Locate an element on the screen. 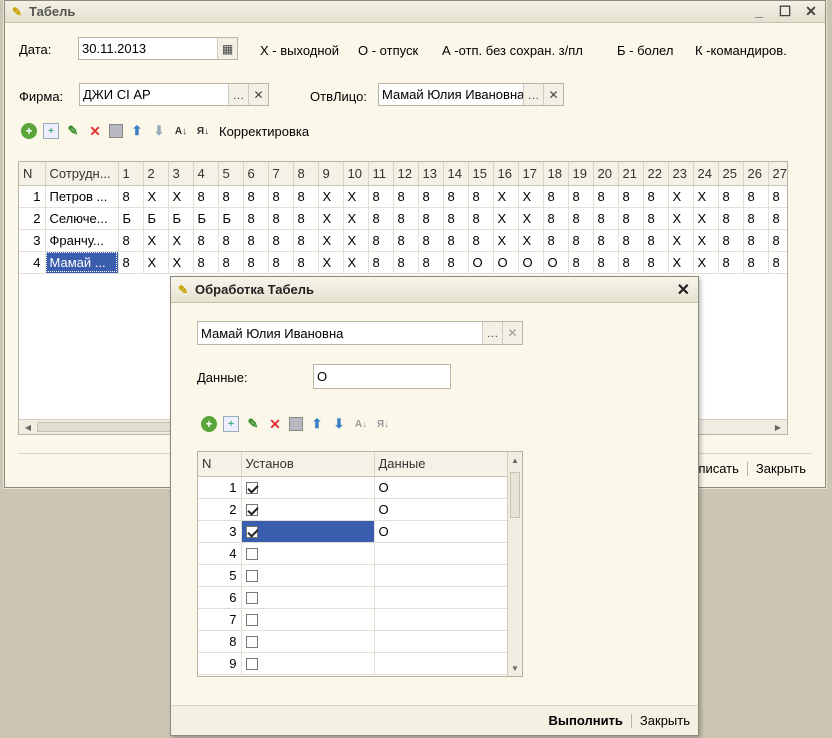  maximize-icon: ☐ is located at coordinates (785, 11).